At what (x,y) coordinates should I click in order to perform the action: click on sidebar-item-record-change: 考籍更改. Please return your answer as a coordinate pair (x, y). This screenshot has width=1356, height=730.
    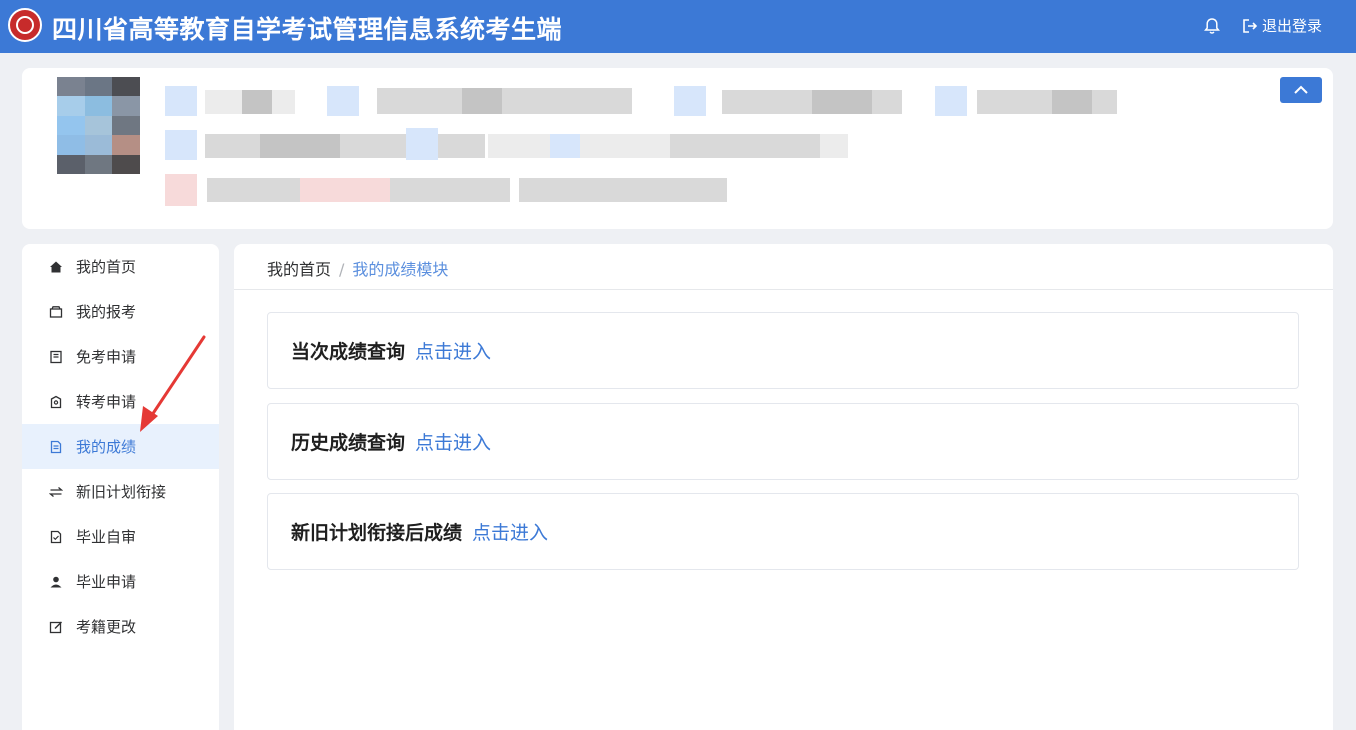
    Looking at the image, I should click on (120, 626).